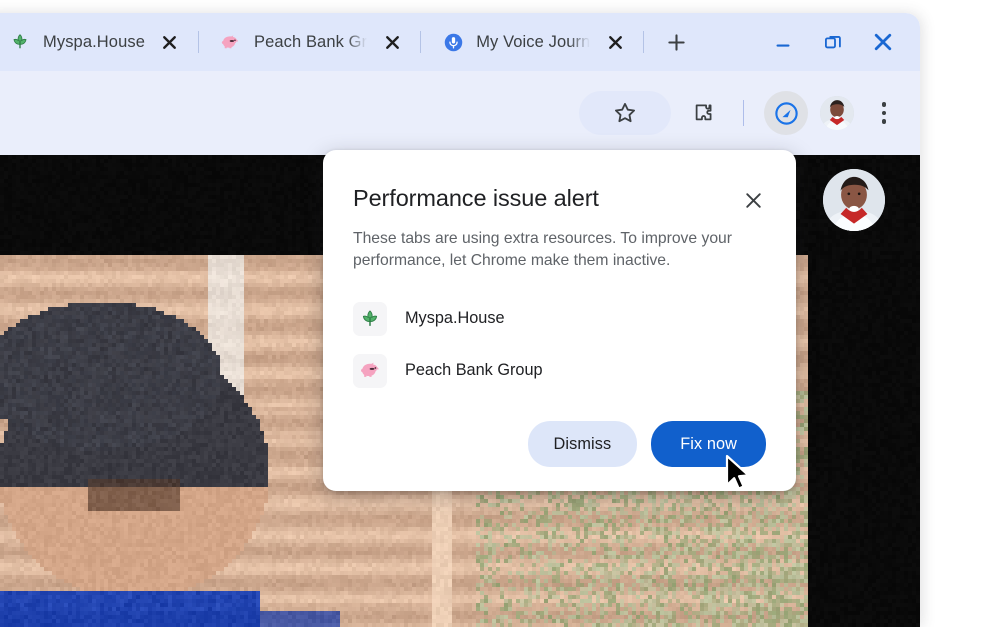 The height and width of the screenshot is (627, 1004). I want to click on dialog-tab-list: Myspa.House Peach Bank Group, so click(559, 345).